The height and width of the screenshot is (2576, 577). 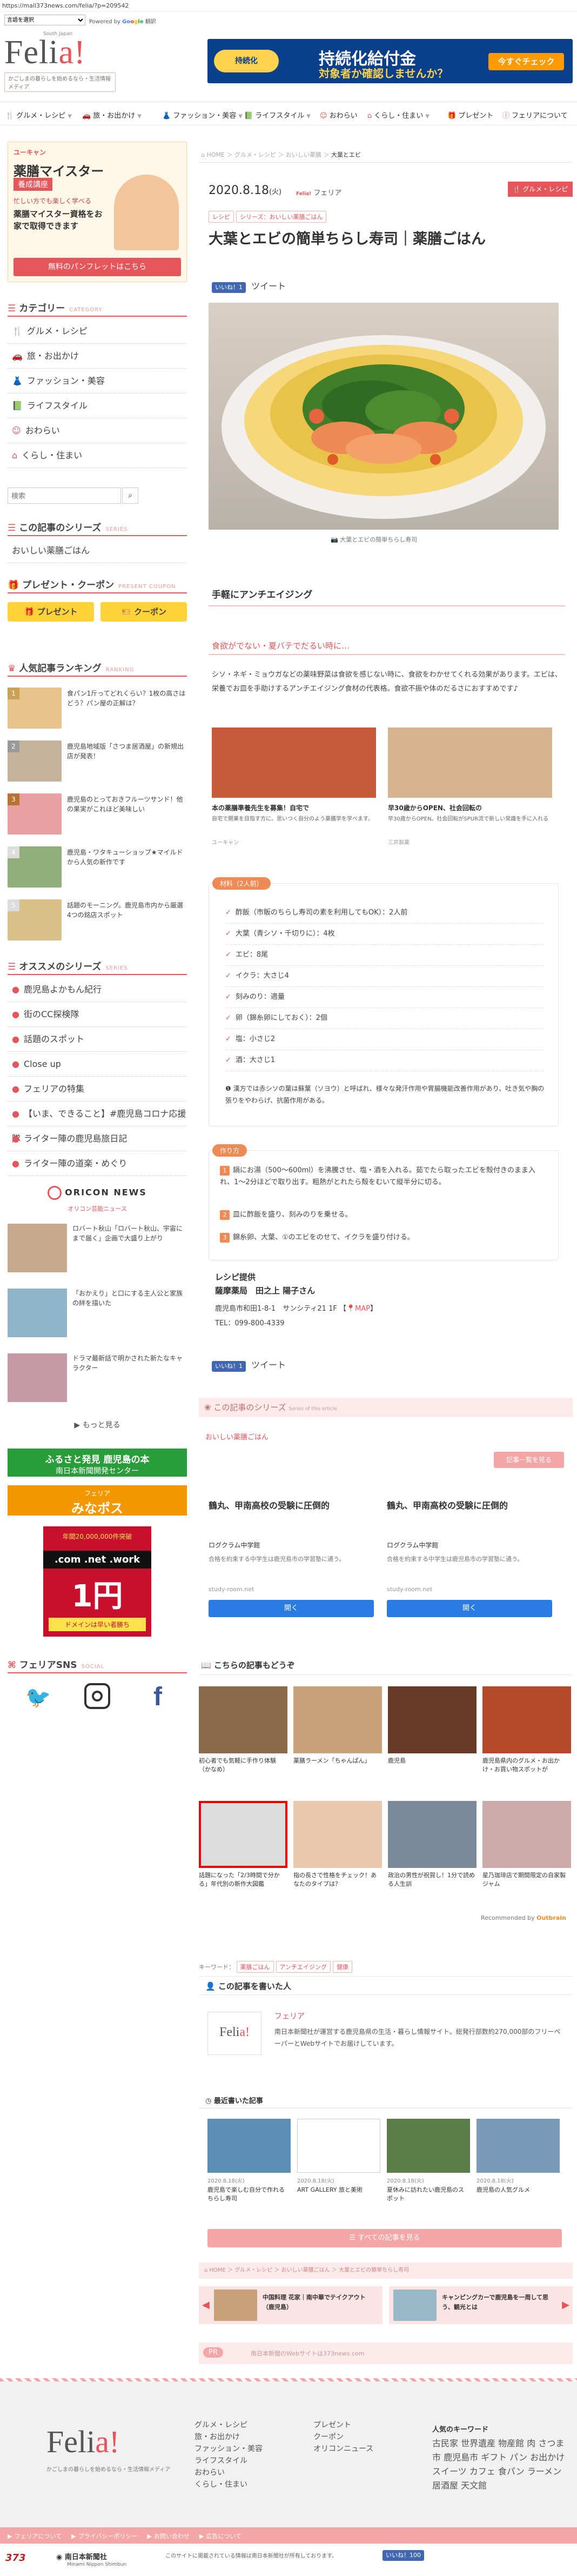 I want to click on series-rec-item: ● 鹿児島よかもん紀行, so click(x=98, y=990).